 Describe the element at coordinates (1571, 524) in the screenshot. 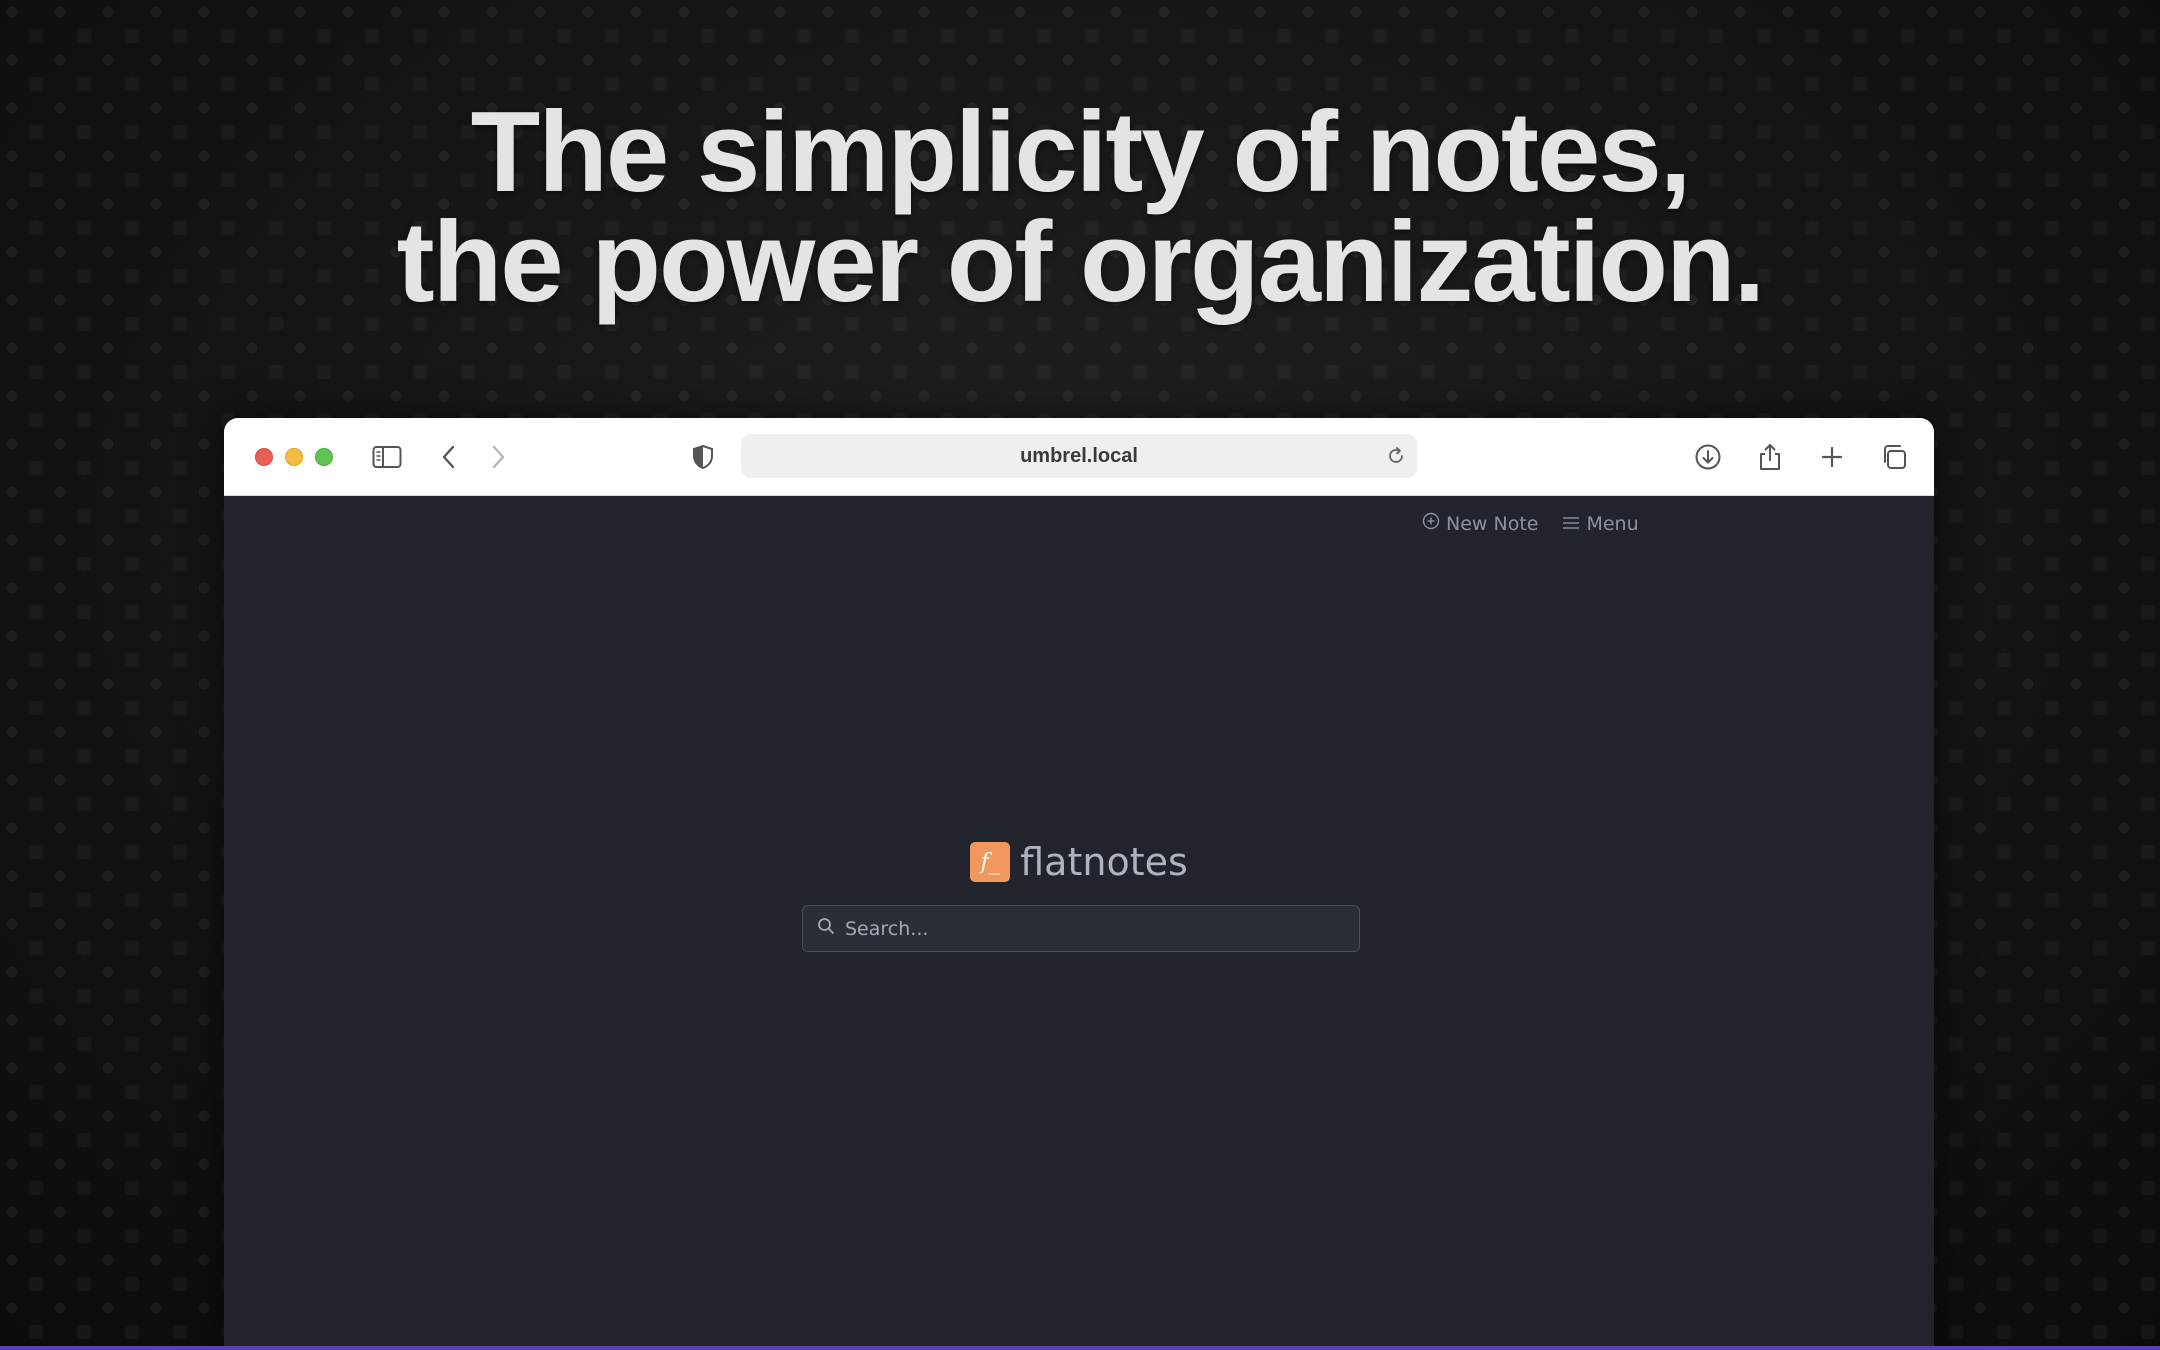

I see `hamburger-icon` at that location.